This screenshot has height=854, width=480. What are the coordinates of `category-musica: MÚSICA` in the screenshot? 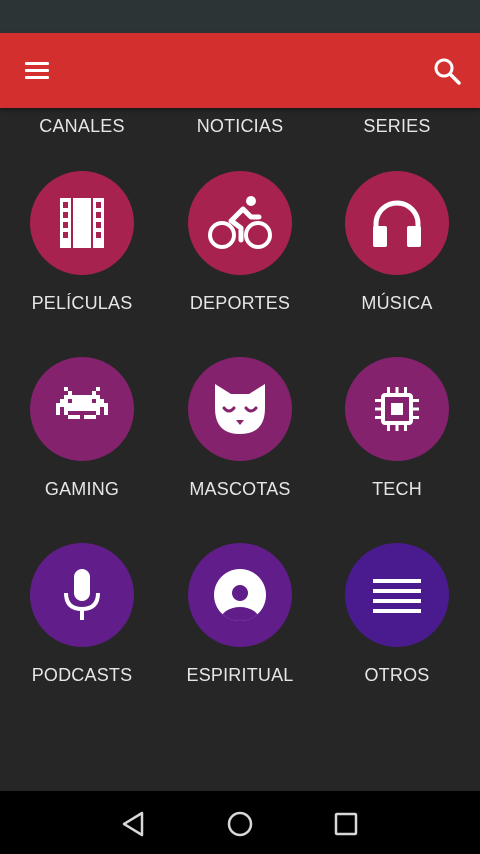 It's located at (397, 256).